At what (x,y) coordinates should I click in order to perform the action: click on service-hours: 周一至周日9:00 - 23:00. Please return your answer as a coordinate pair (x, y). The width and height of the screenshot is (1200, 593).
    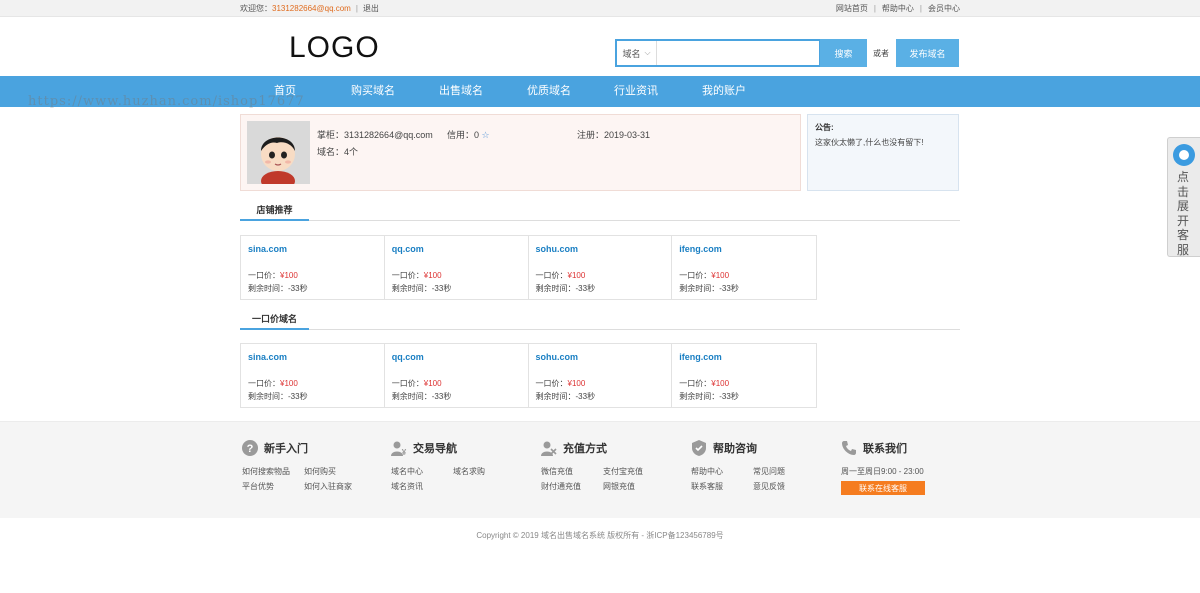
    Looking at the image, I should click on (882, 471).